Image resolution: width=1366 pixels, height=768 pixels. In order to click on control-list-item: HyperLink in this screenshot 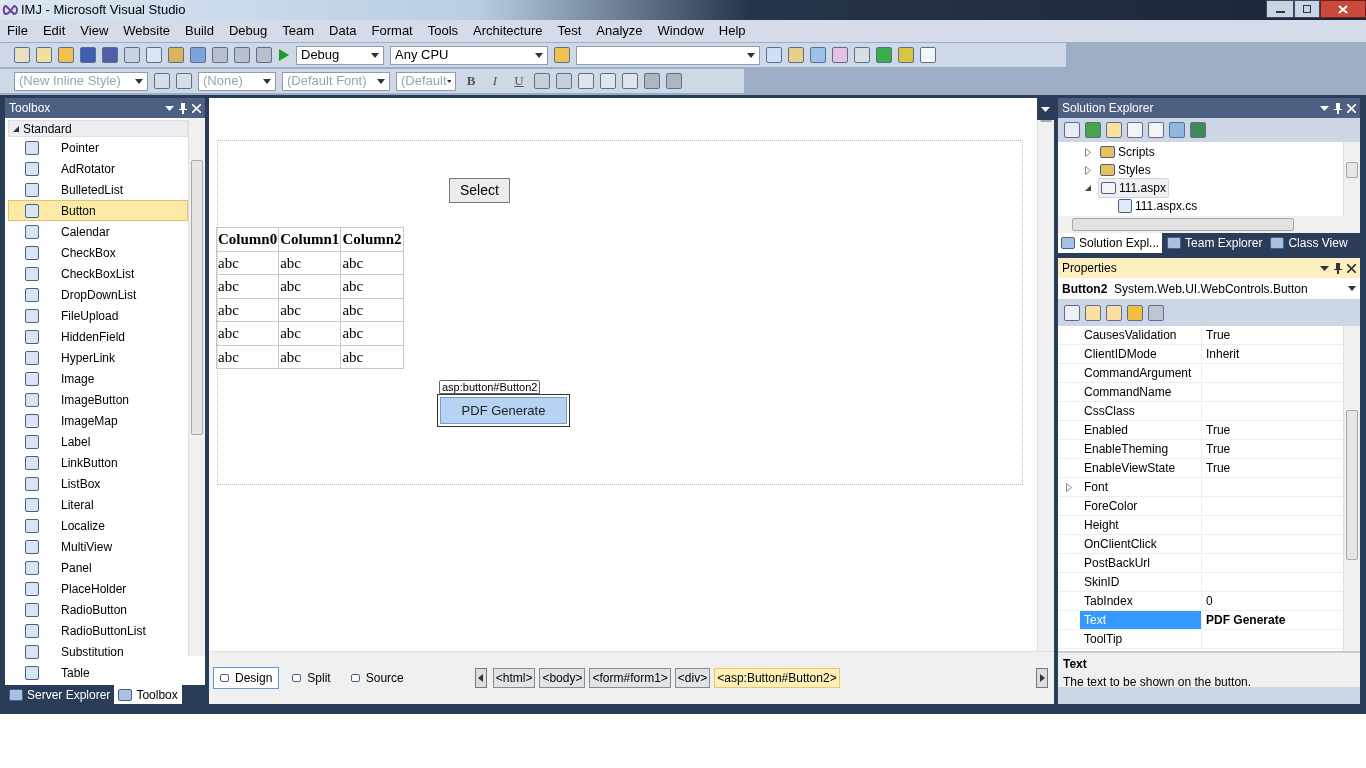, I will do `click(98, 357)`.